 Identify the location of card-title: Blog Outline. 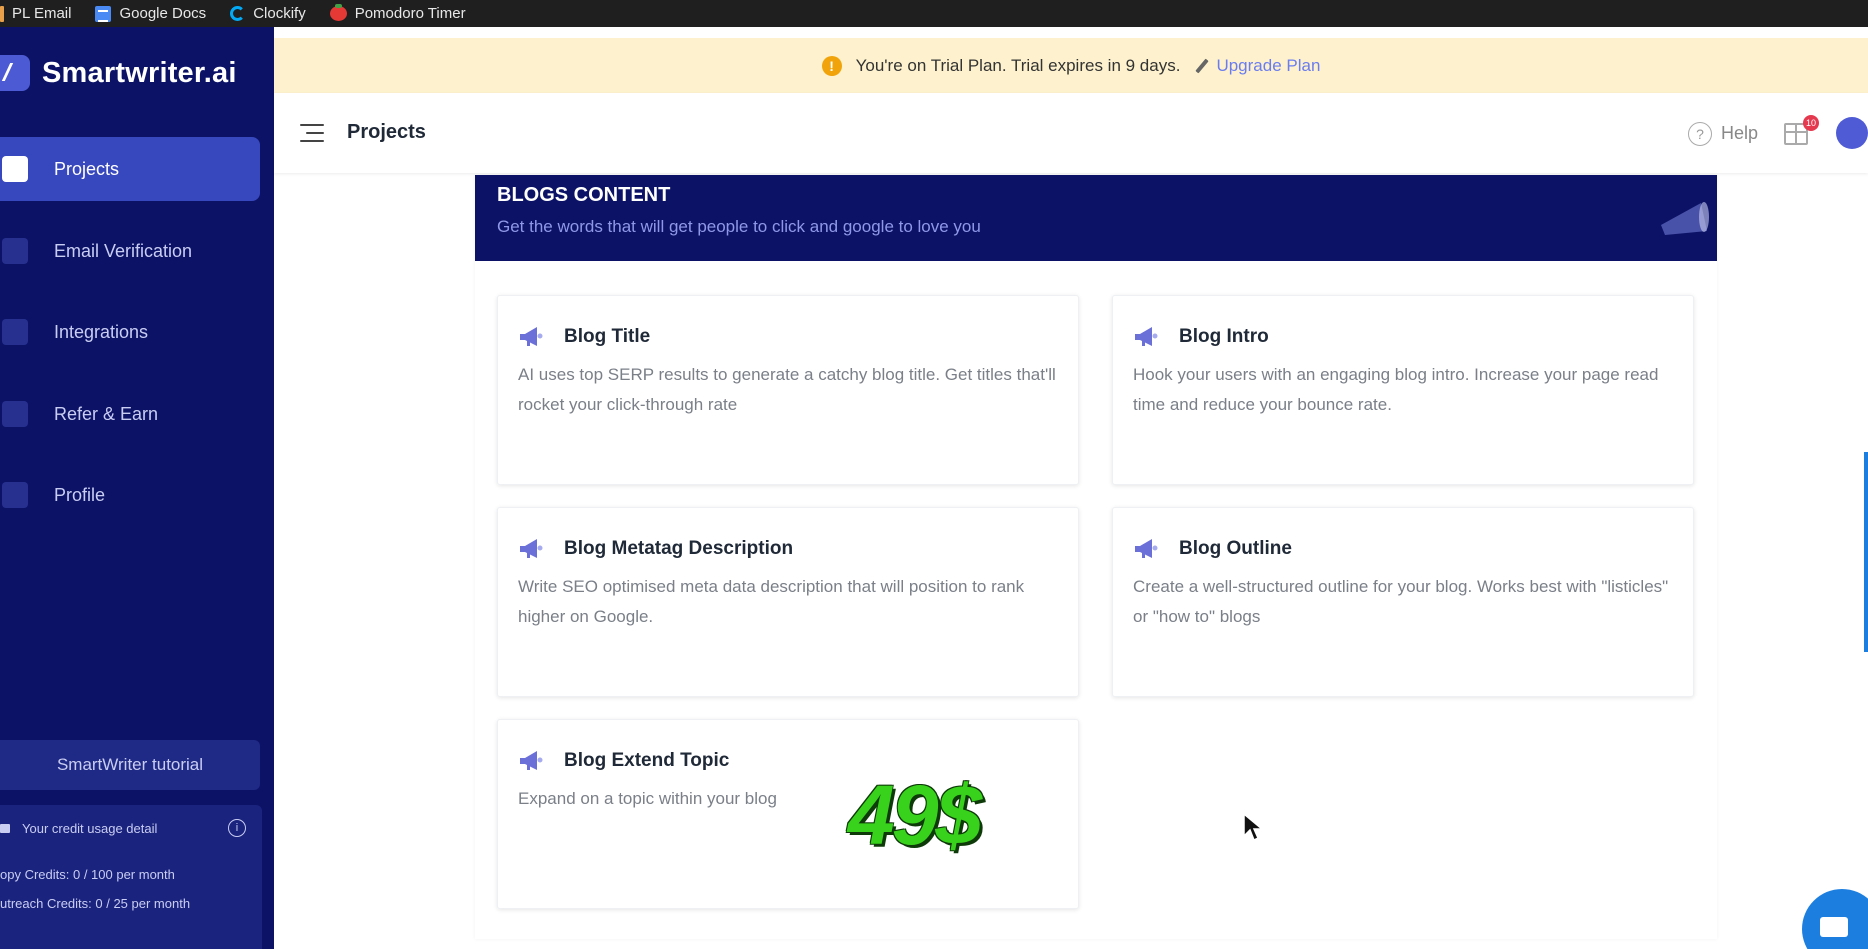
(1235, 548).